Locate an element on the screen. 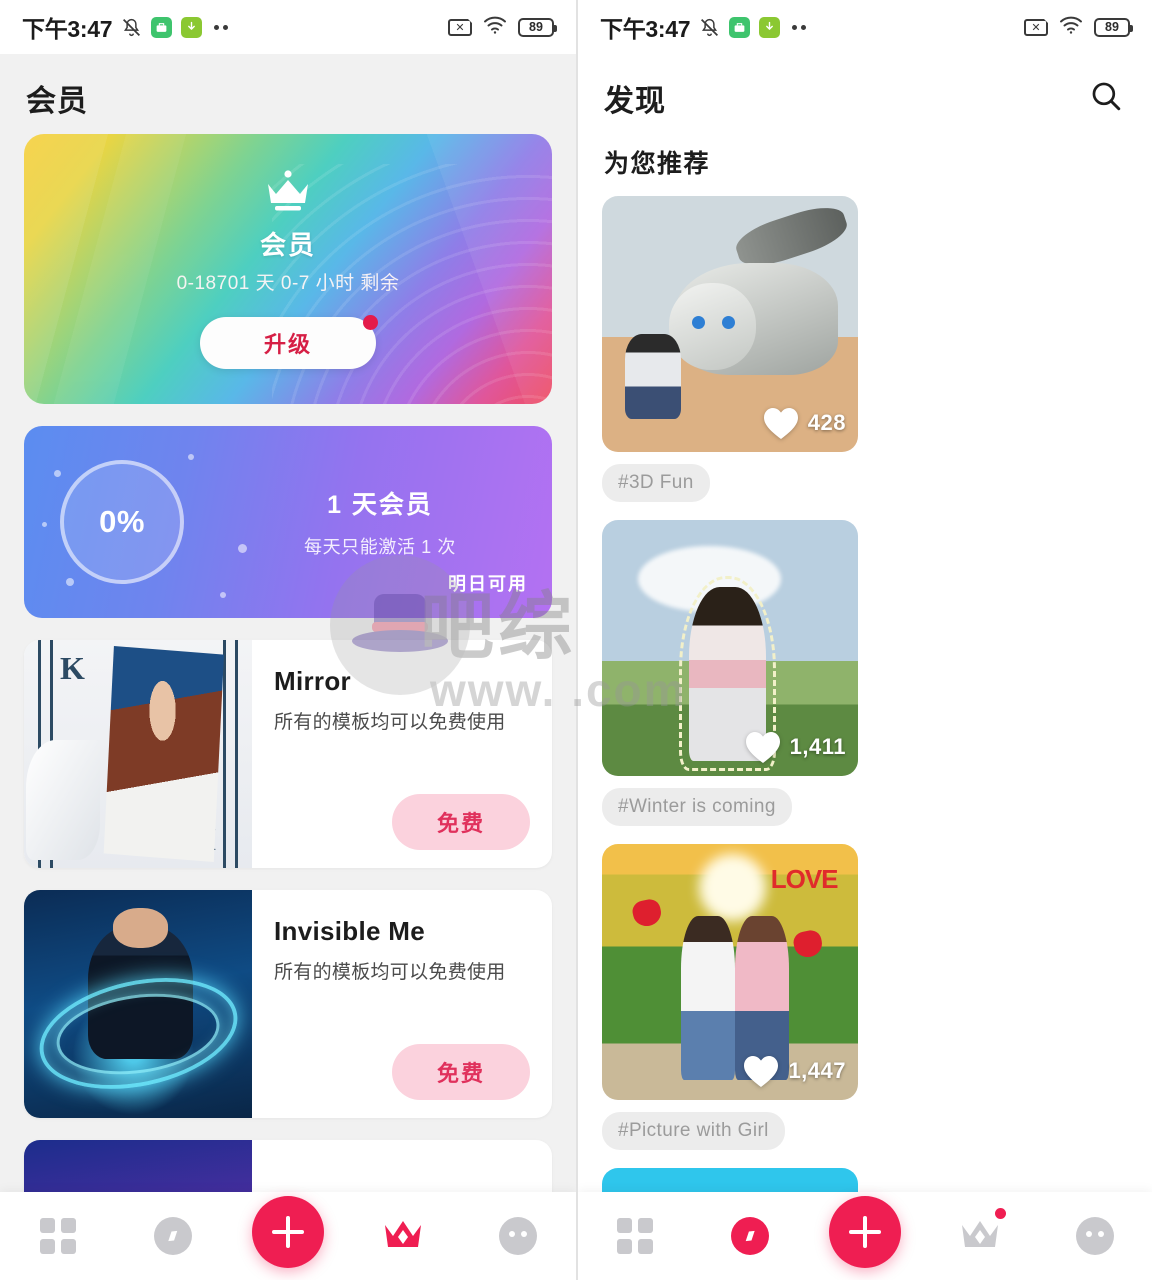  tile-thumbnail: 428 is located at coordinates (730, 324).